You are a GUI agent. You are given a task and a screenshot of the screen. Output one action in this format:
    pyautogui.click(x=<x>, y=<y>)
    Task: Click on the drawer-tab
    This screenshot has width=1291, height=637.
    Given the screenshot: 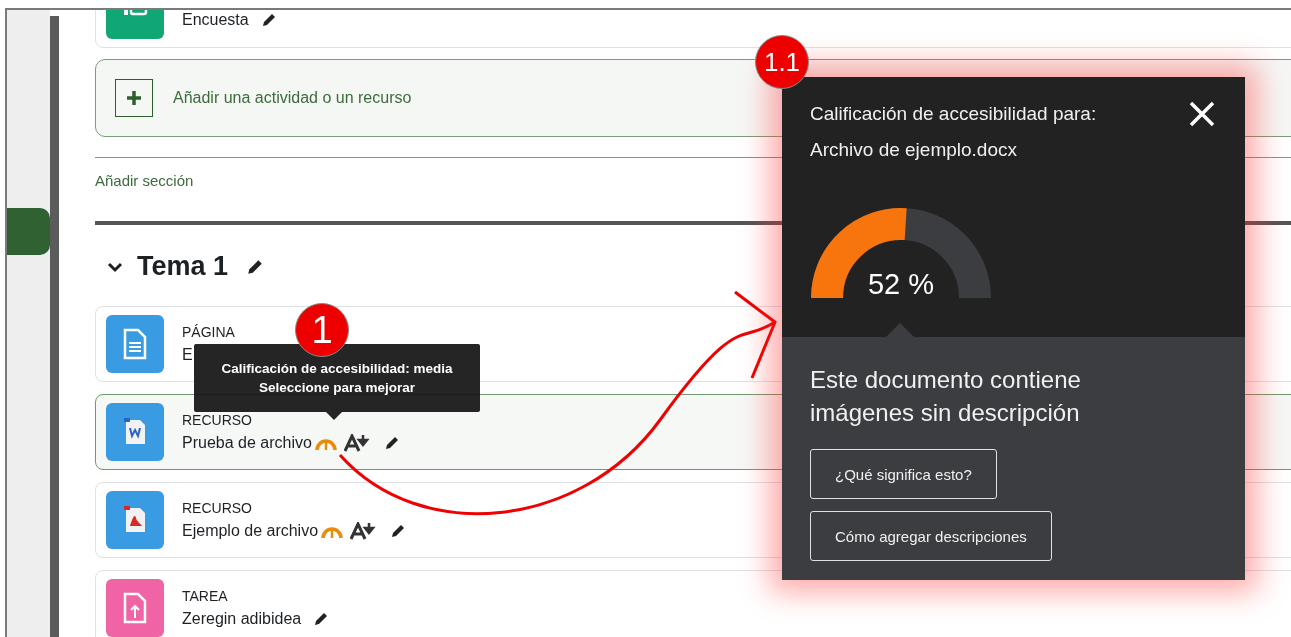 What is the action you would take?
    pyautogui.click(x=28, y=231)
    